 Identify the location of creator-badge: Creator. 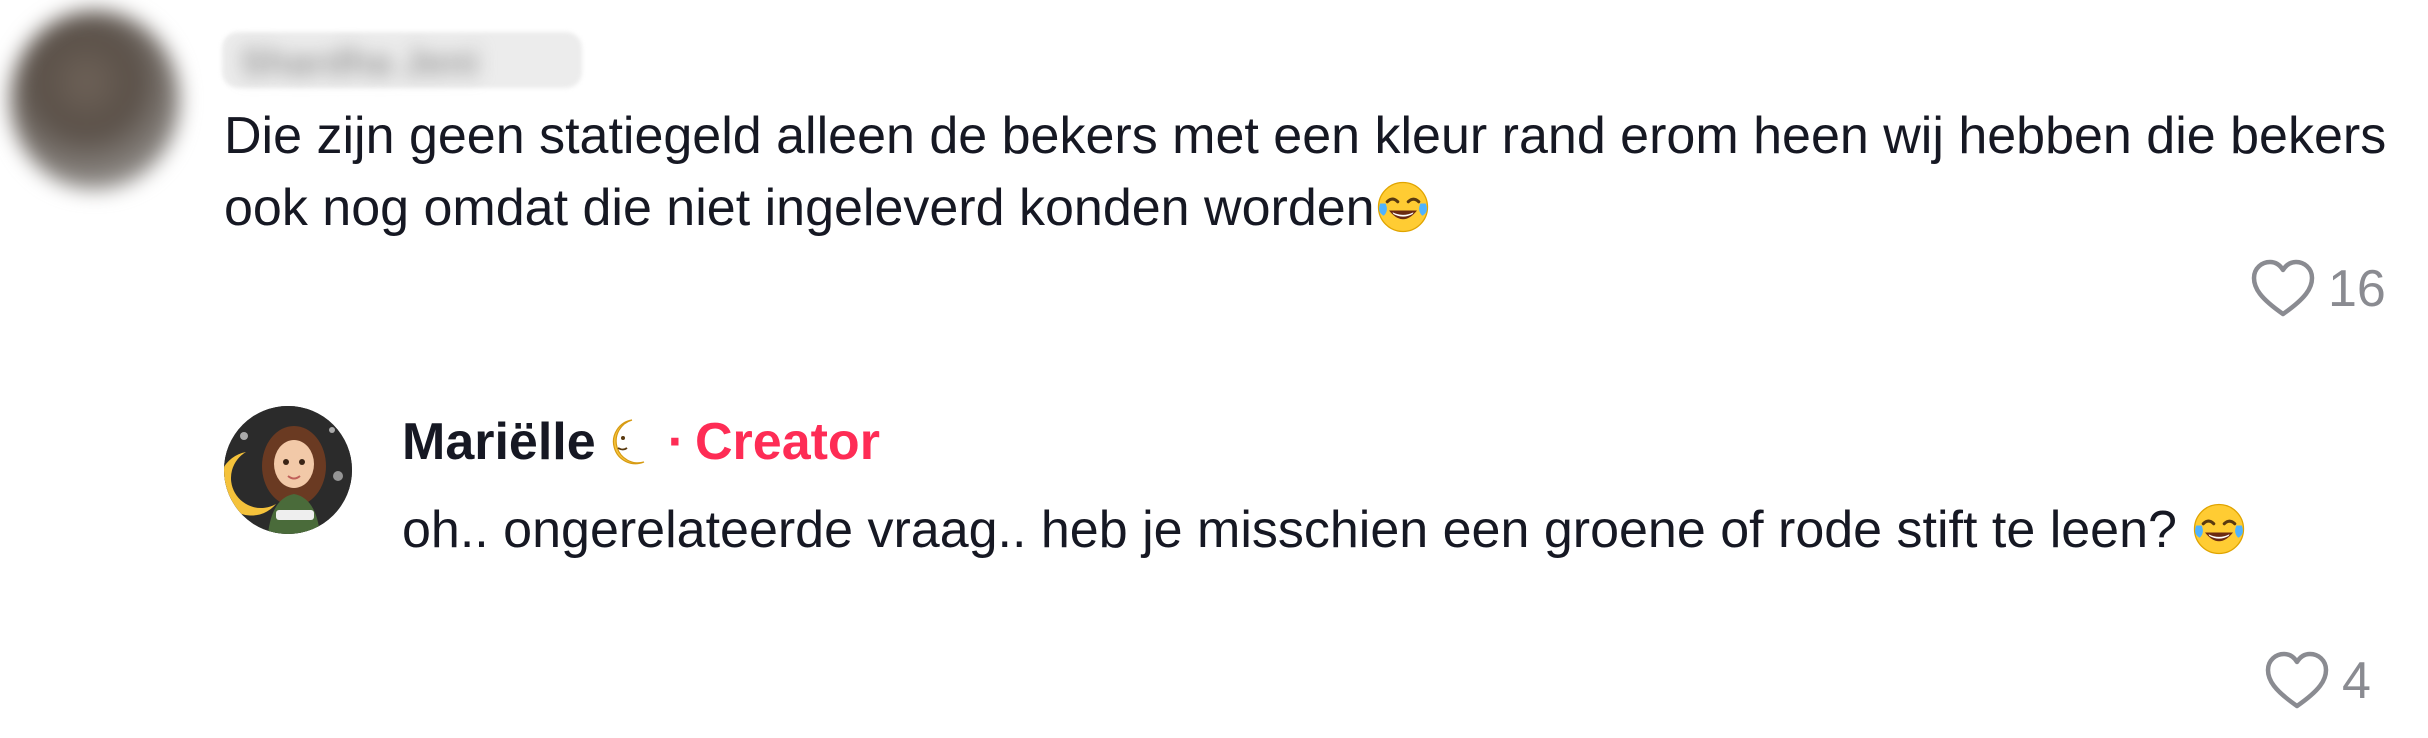
(787, 442).